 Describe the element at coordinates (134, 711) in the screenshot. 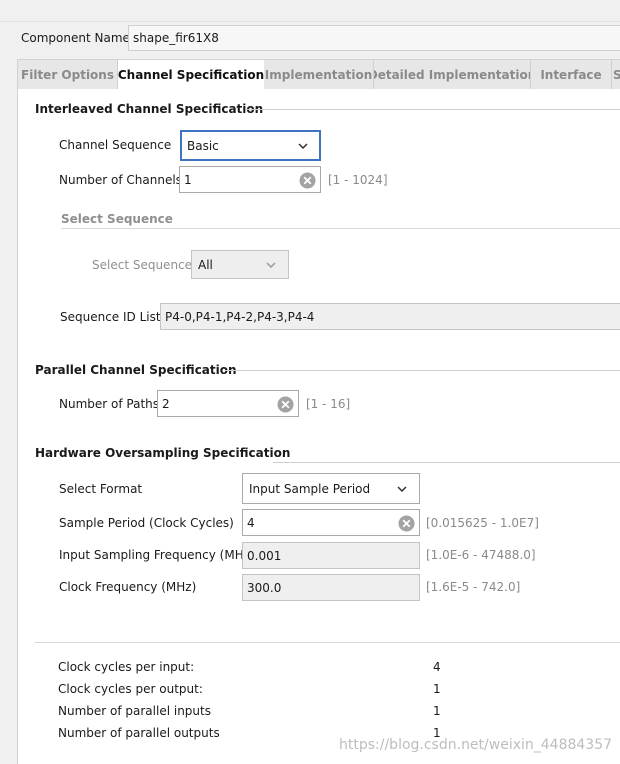

I see `parallel-inputs-label: Number of parallel inputs` at that location.